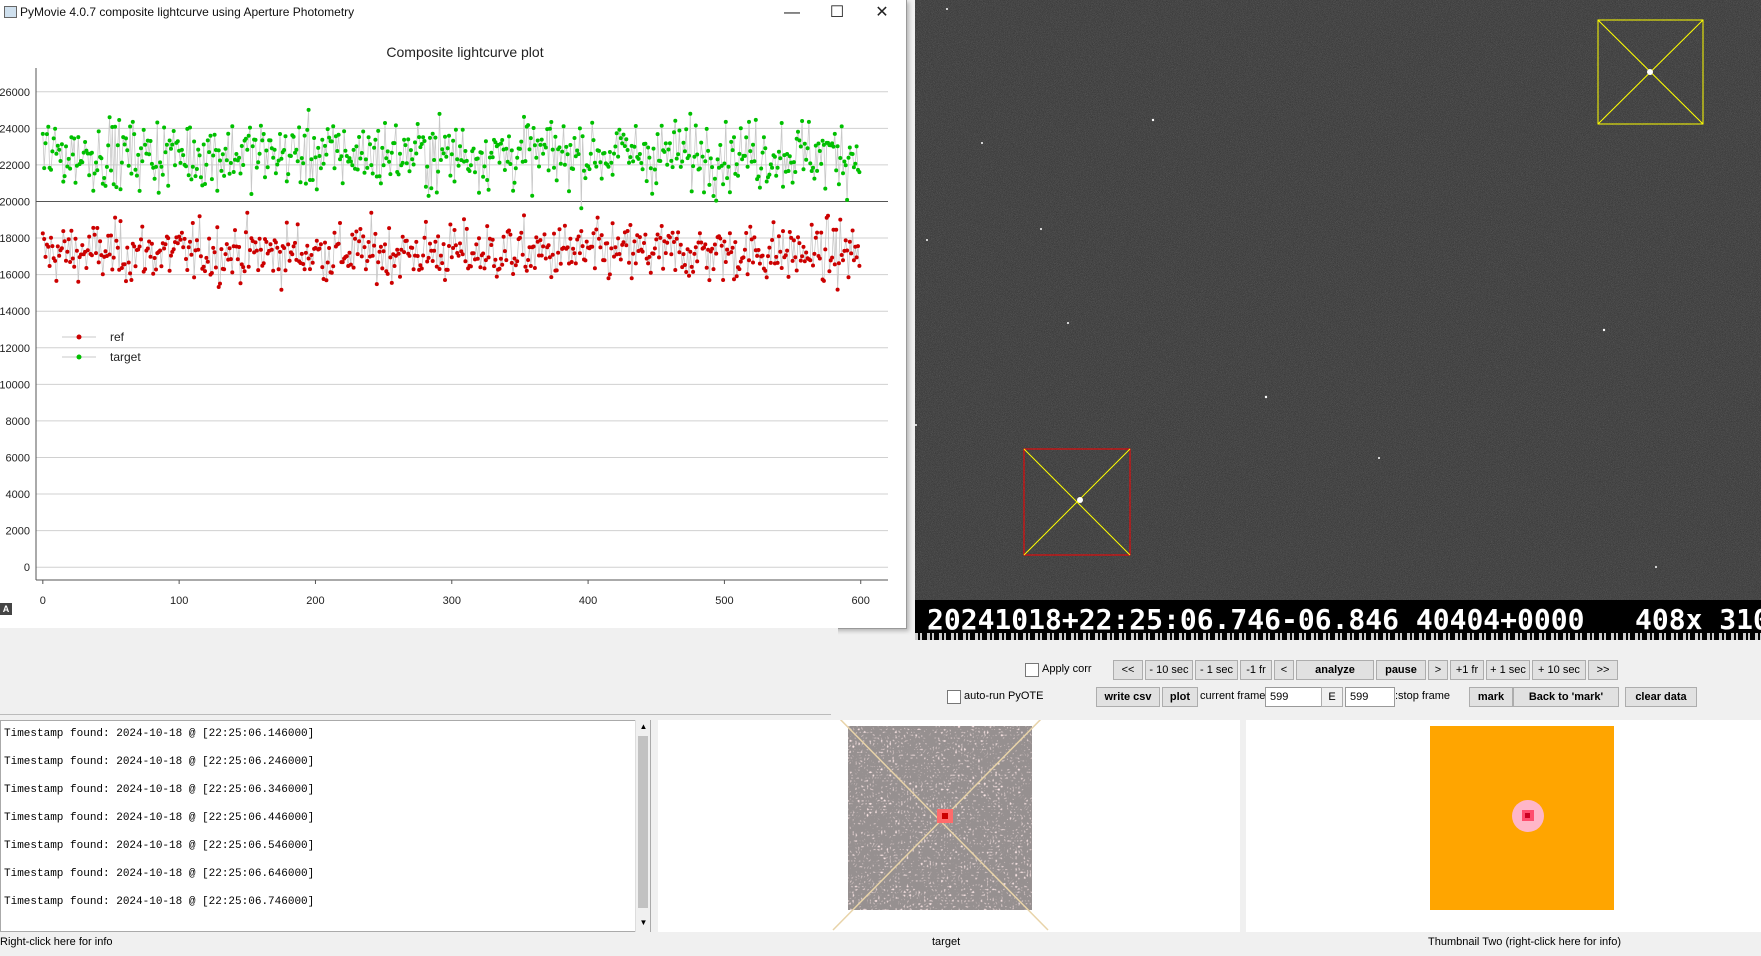 This screenshot has width=1761, height=956. Describe the element at coordinates (1491, 697) in the screenshot. I see `mark-button: mark` at that location.